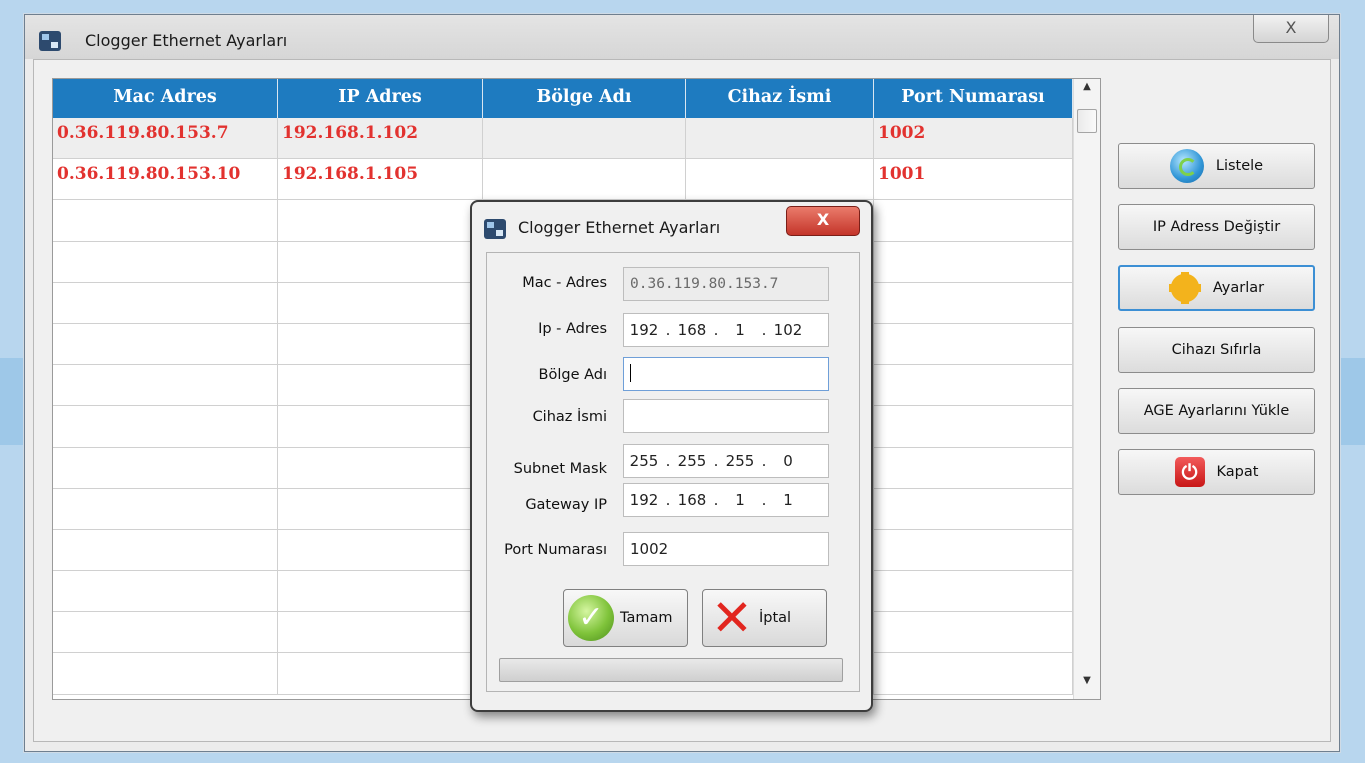 This screenshot has width=1365, height=763. Describe the element at coordinates (973, 138) in the screenshot. I see `cell-port: 1002` at that location.